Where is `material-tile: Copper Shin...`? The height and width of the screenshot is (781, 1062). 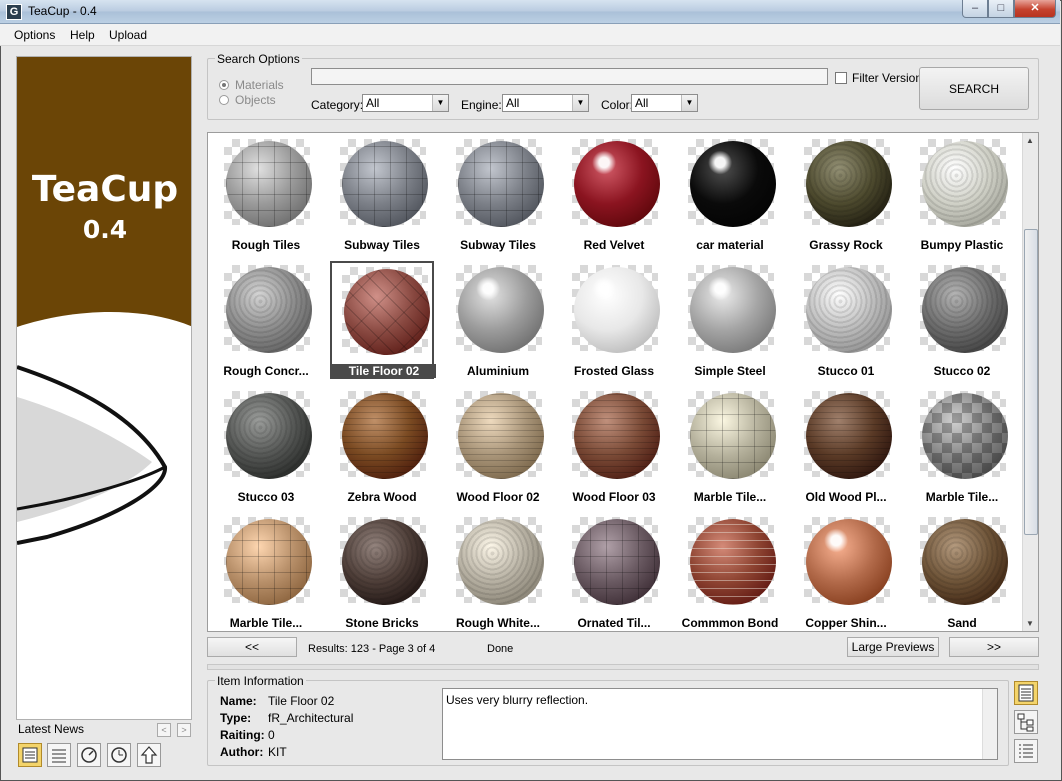 material-tile: Copper Shin... is located at coordinates (846, 572).